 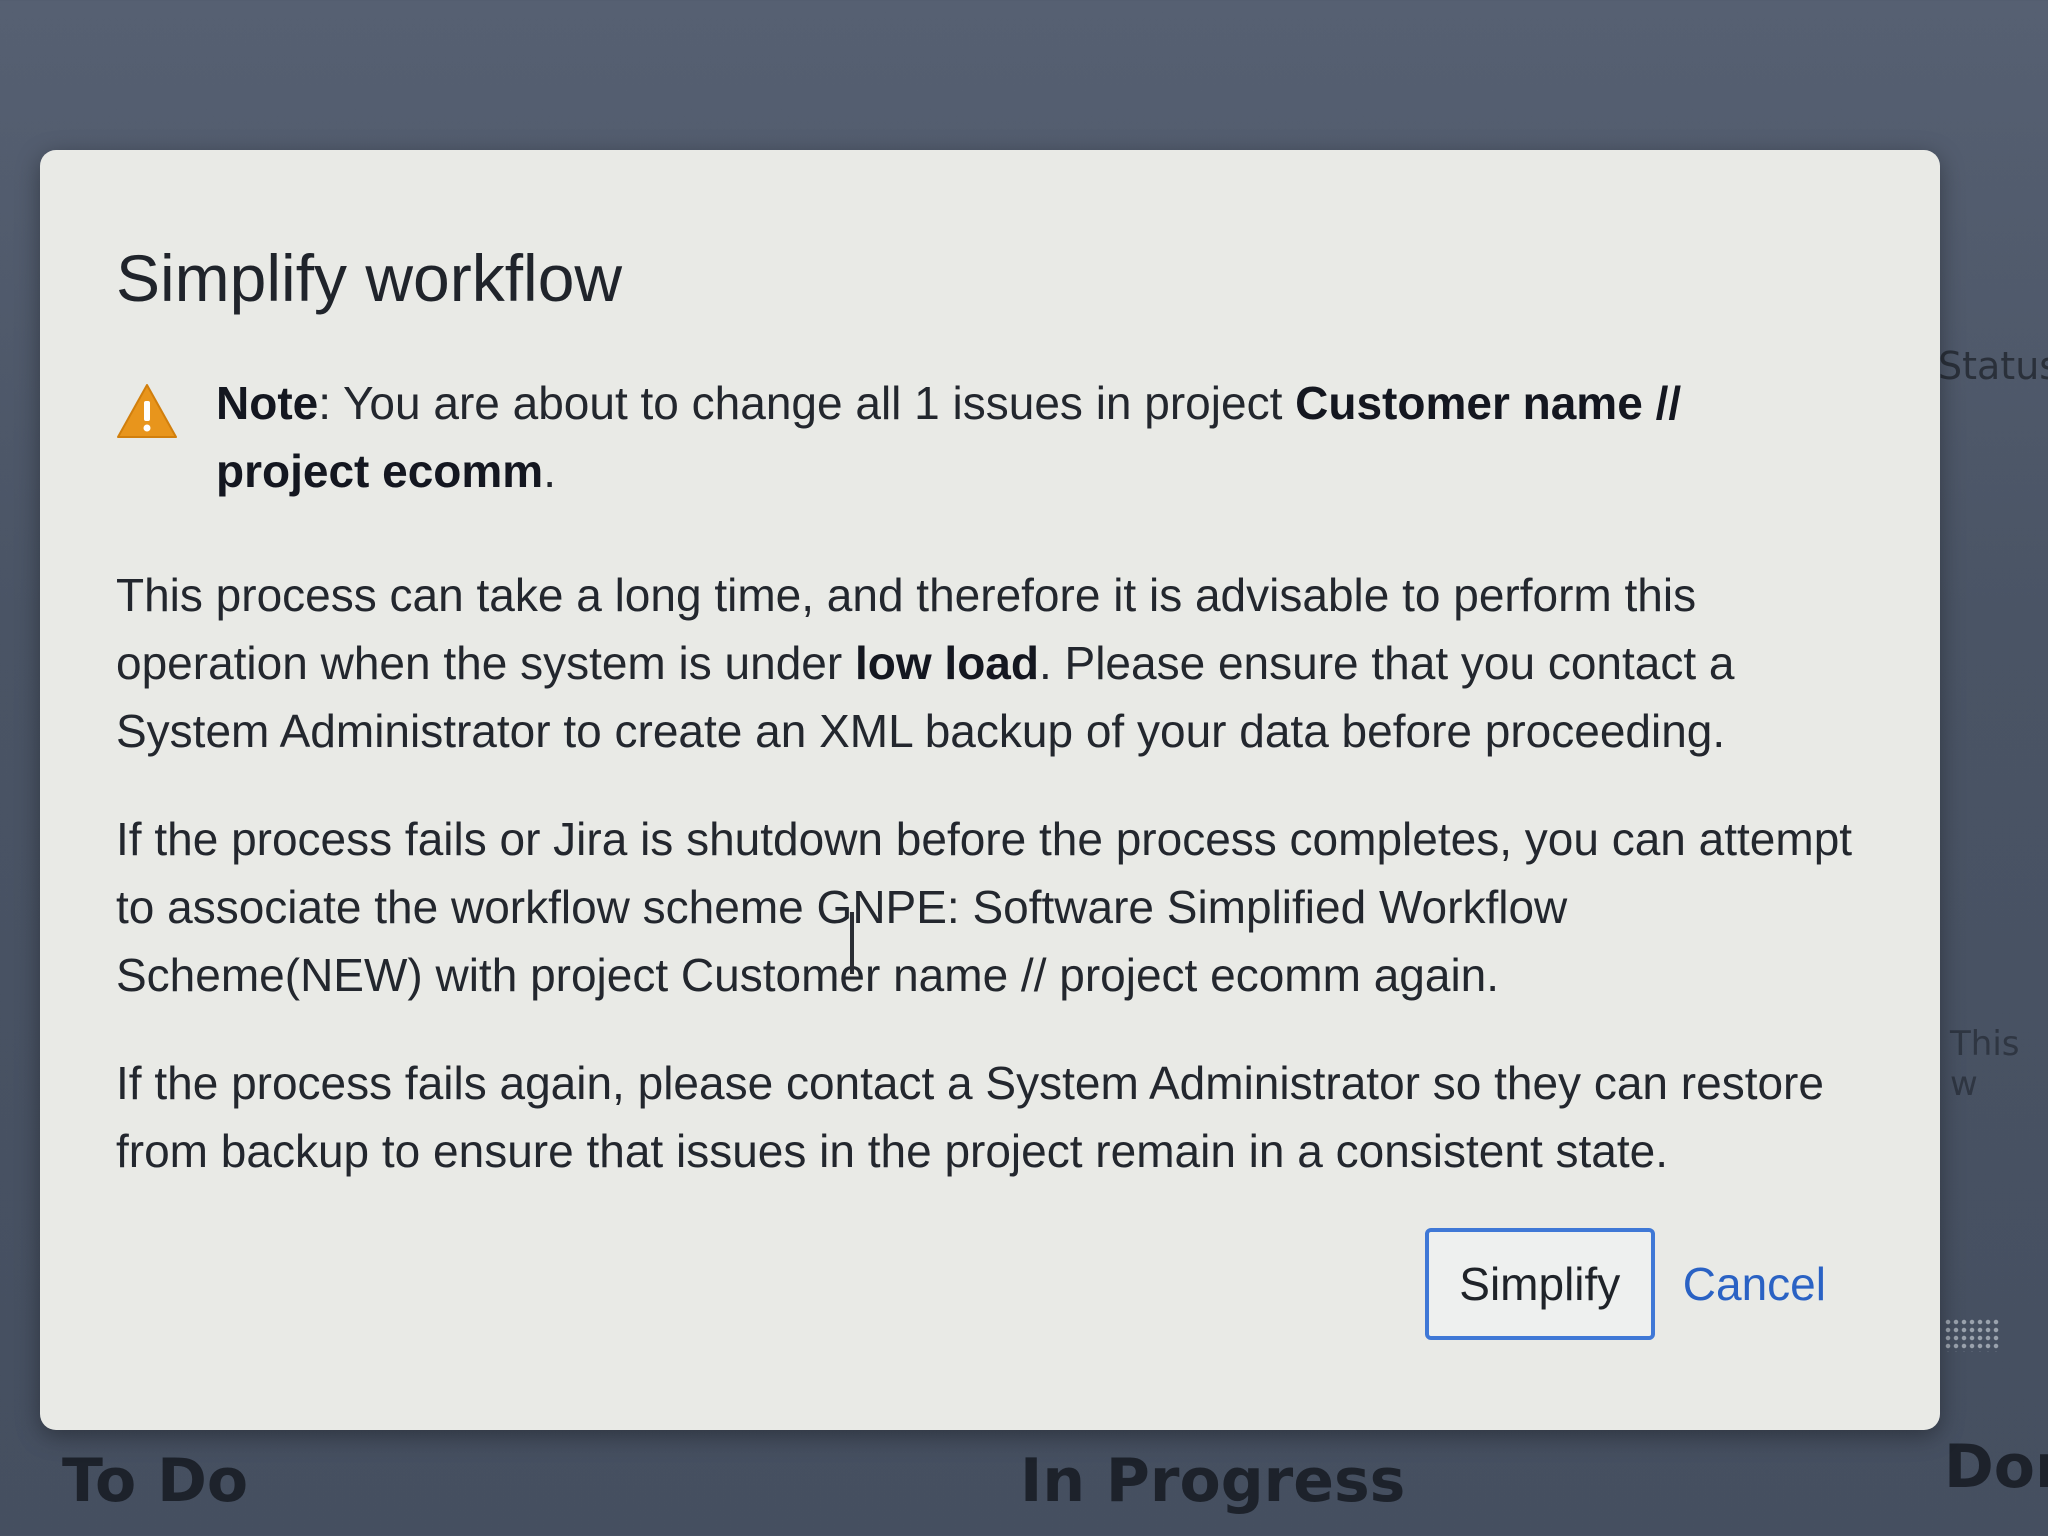 What do you see at coordinates (1985, 1064) in the screenshot?
I see `background-hint-text: This w` at bounding box center [1985, 1064].